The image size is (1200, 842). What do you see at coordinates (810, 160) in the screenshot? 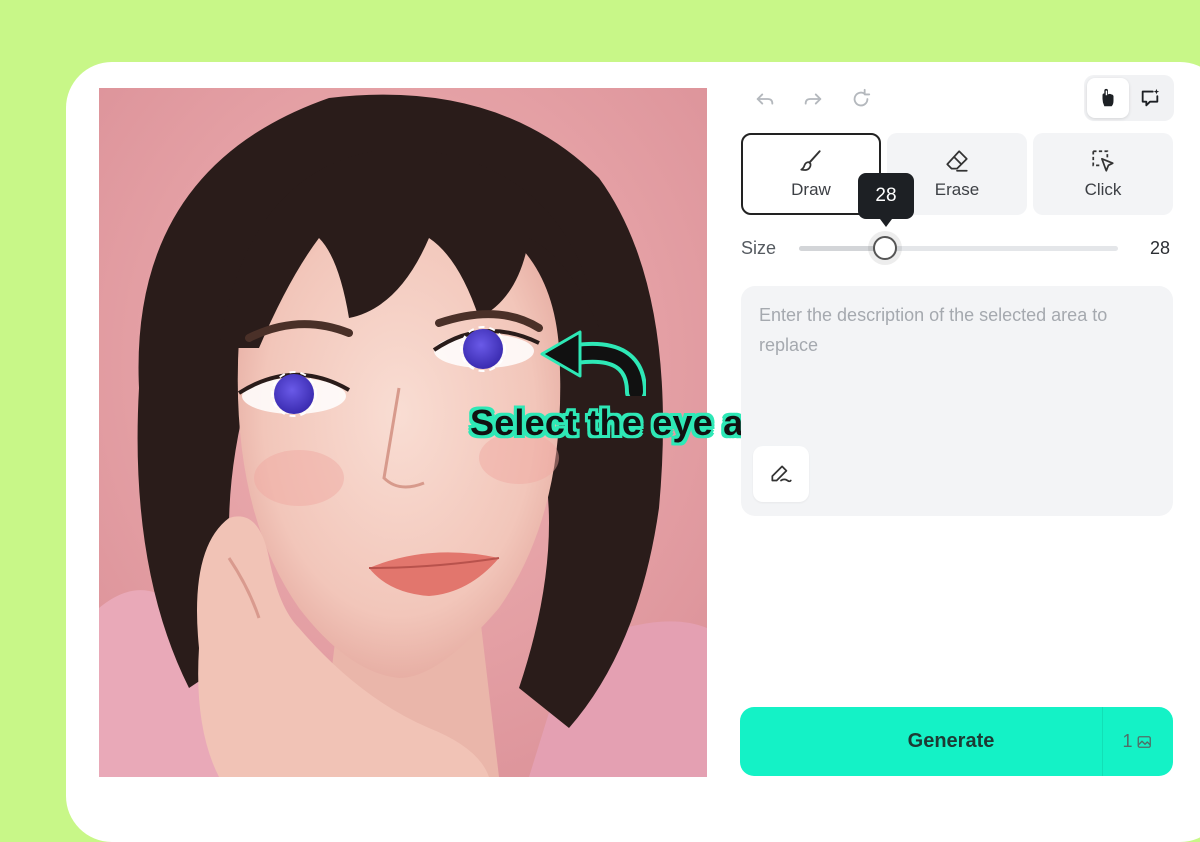
I see `brush-icon` at bounding box center [810, 160].